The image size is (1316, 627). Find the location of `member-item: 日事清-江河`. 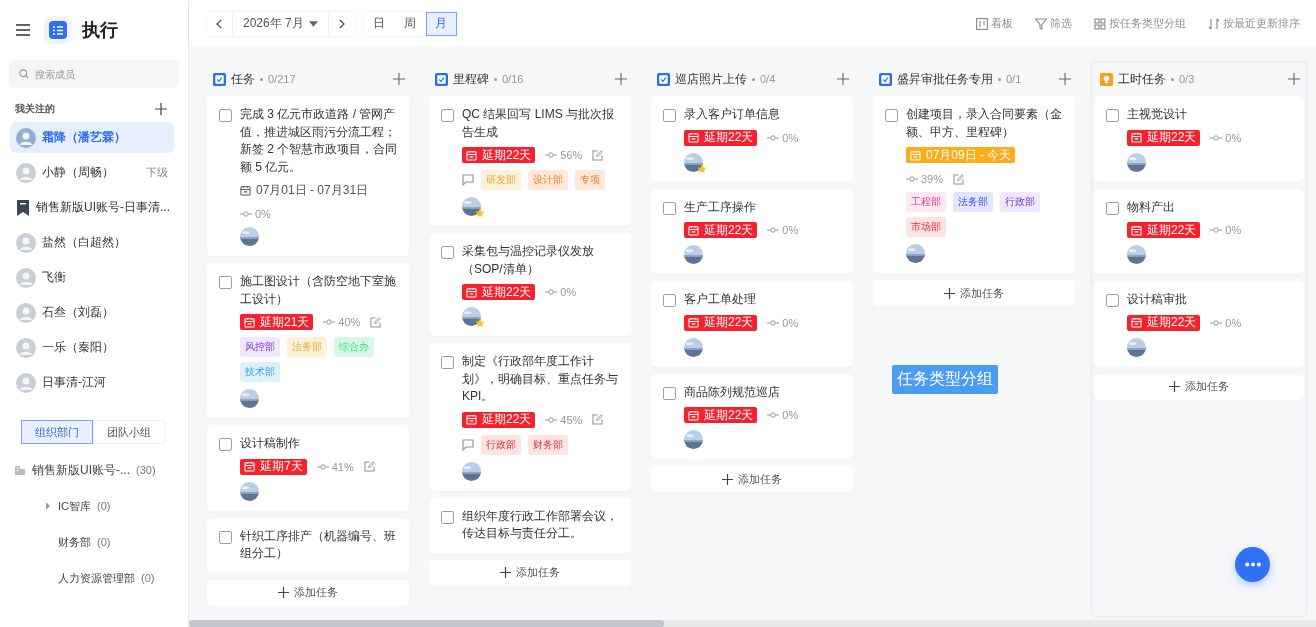

member-item: 日事清-江河 is located at coordinates (92, 382).